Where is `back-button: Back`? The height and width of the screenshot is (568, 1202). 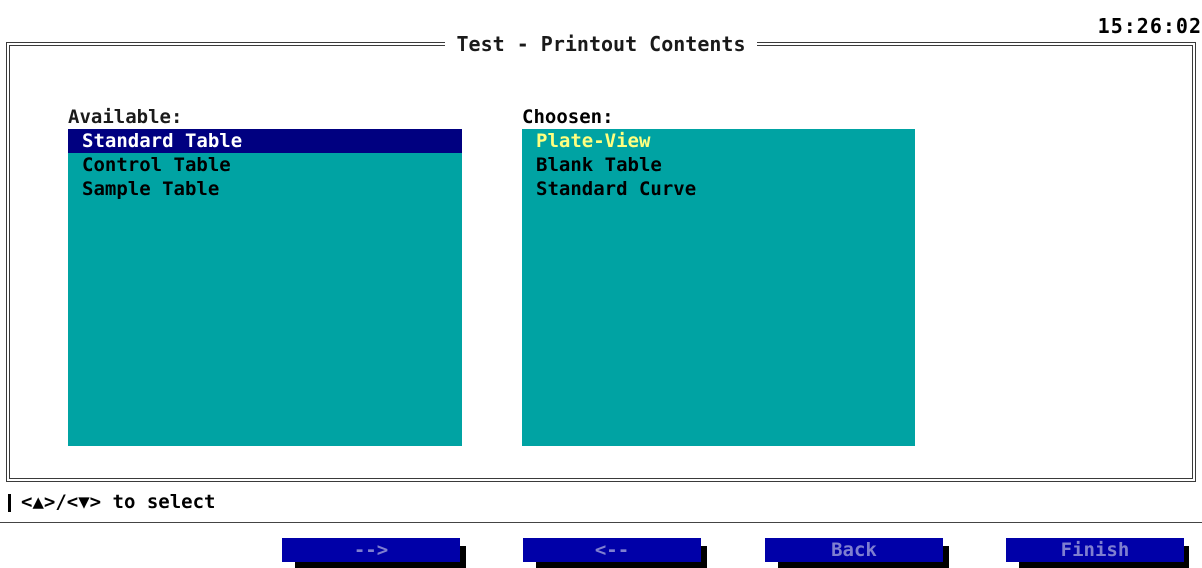
back-button: Back is located at coordinates (854, 550).